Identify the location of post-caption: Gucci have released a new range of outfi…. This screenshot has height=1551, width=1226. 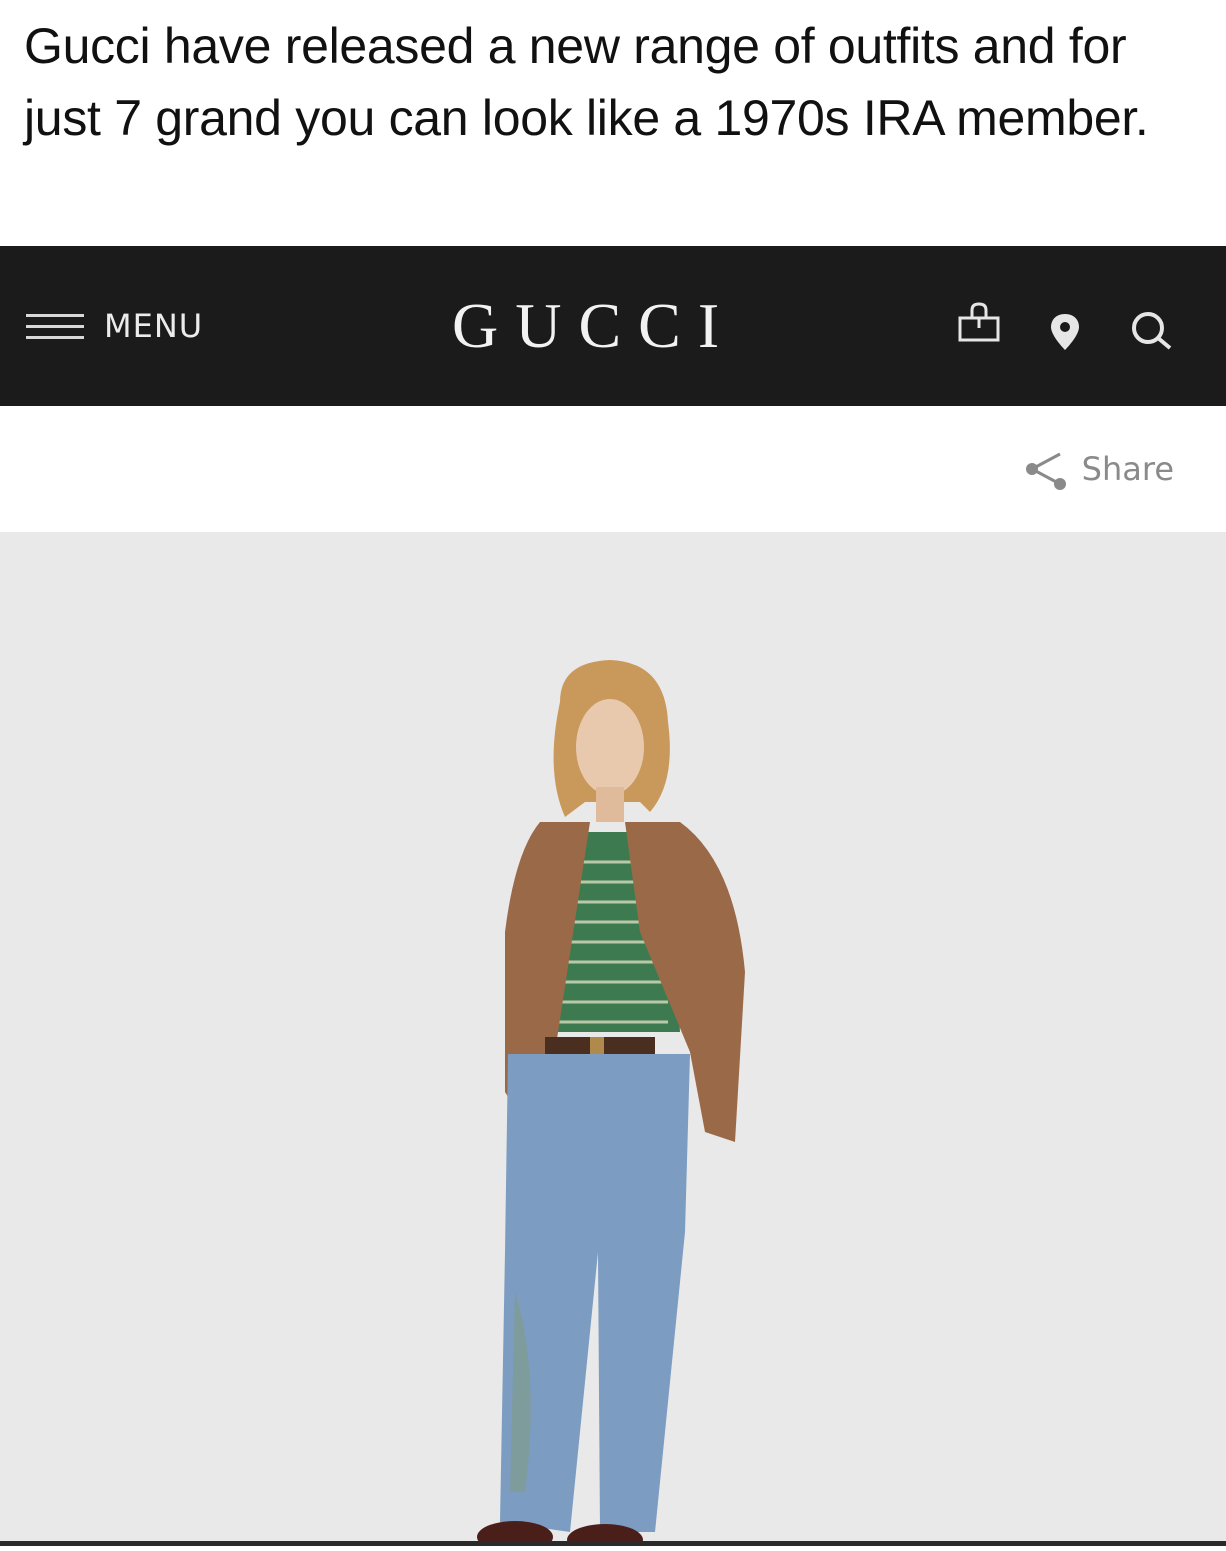
(586, 82).